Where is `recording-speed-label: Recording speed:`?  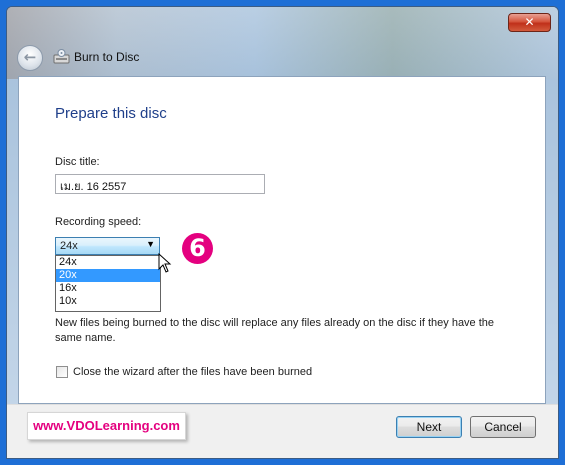 recording-speed-label: Recording speed: is located at coordinates (98, 222).